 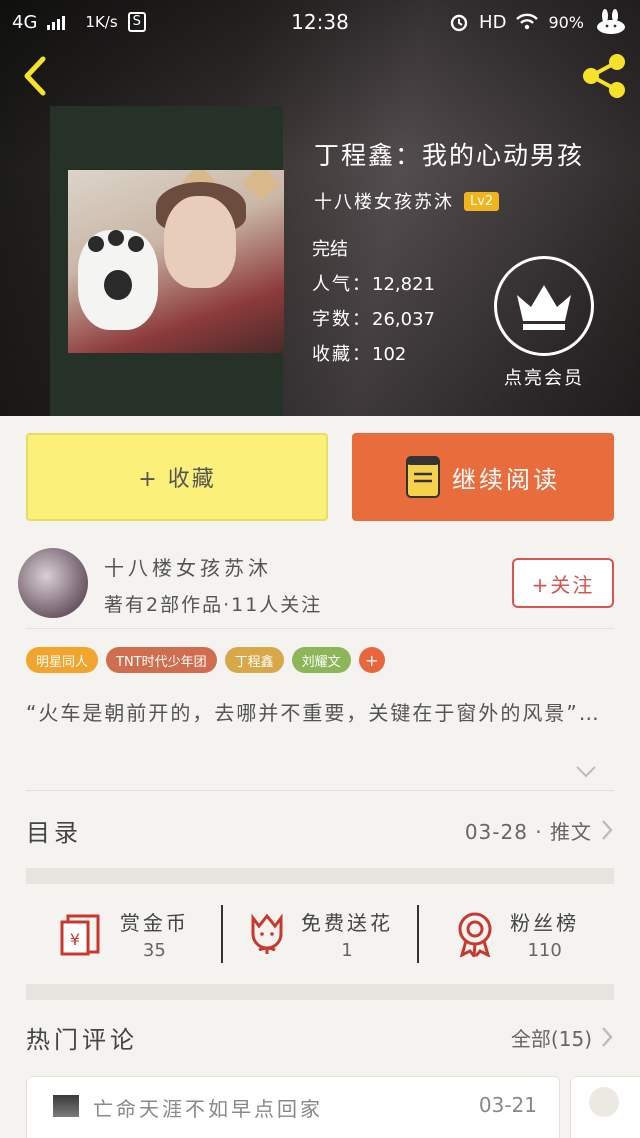 What do you see at coordinates (267, 933) in the screenshot?
I see `flower-icon` at bounding box center [267, 933].